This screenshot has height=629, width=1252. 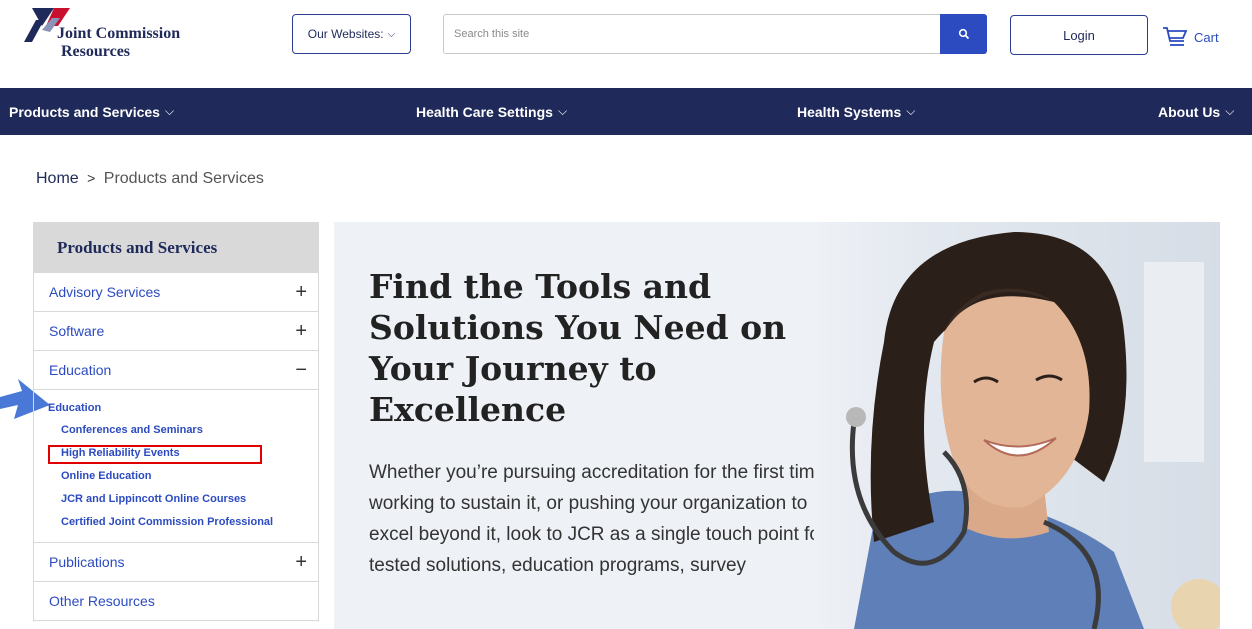 What do you see at coordinates (119, 33) in the screenshot?
I see `logo-line-1: Joint Commission` at bounding box center [119, 33].